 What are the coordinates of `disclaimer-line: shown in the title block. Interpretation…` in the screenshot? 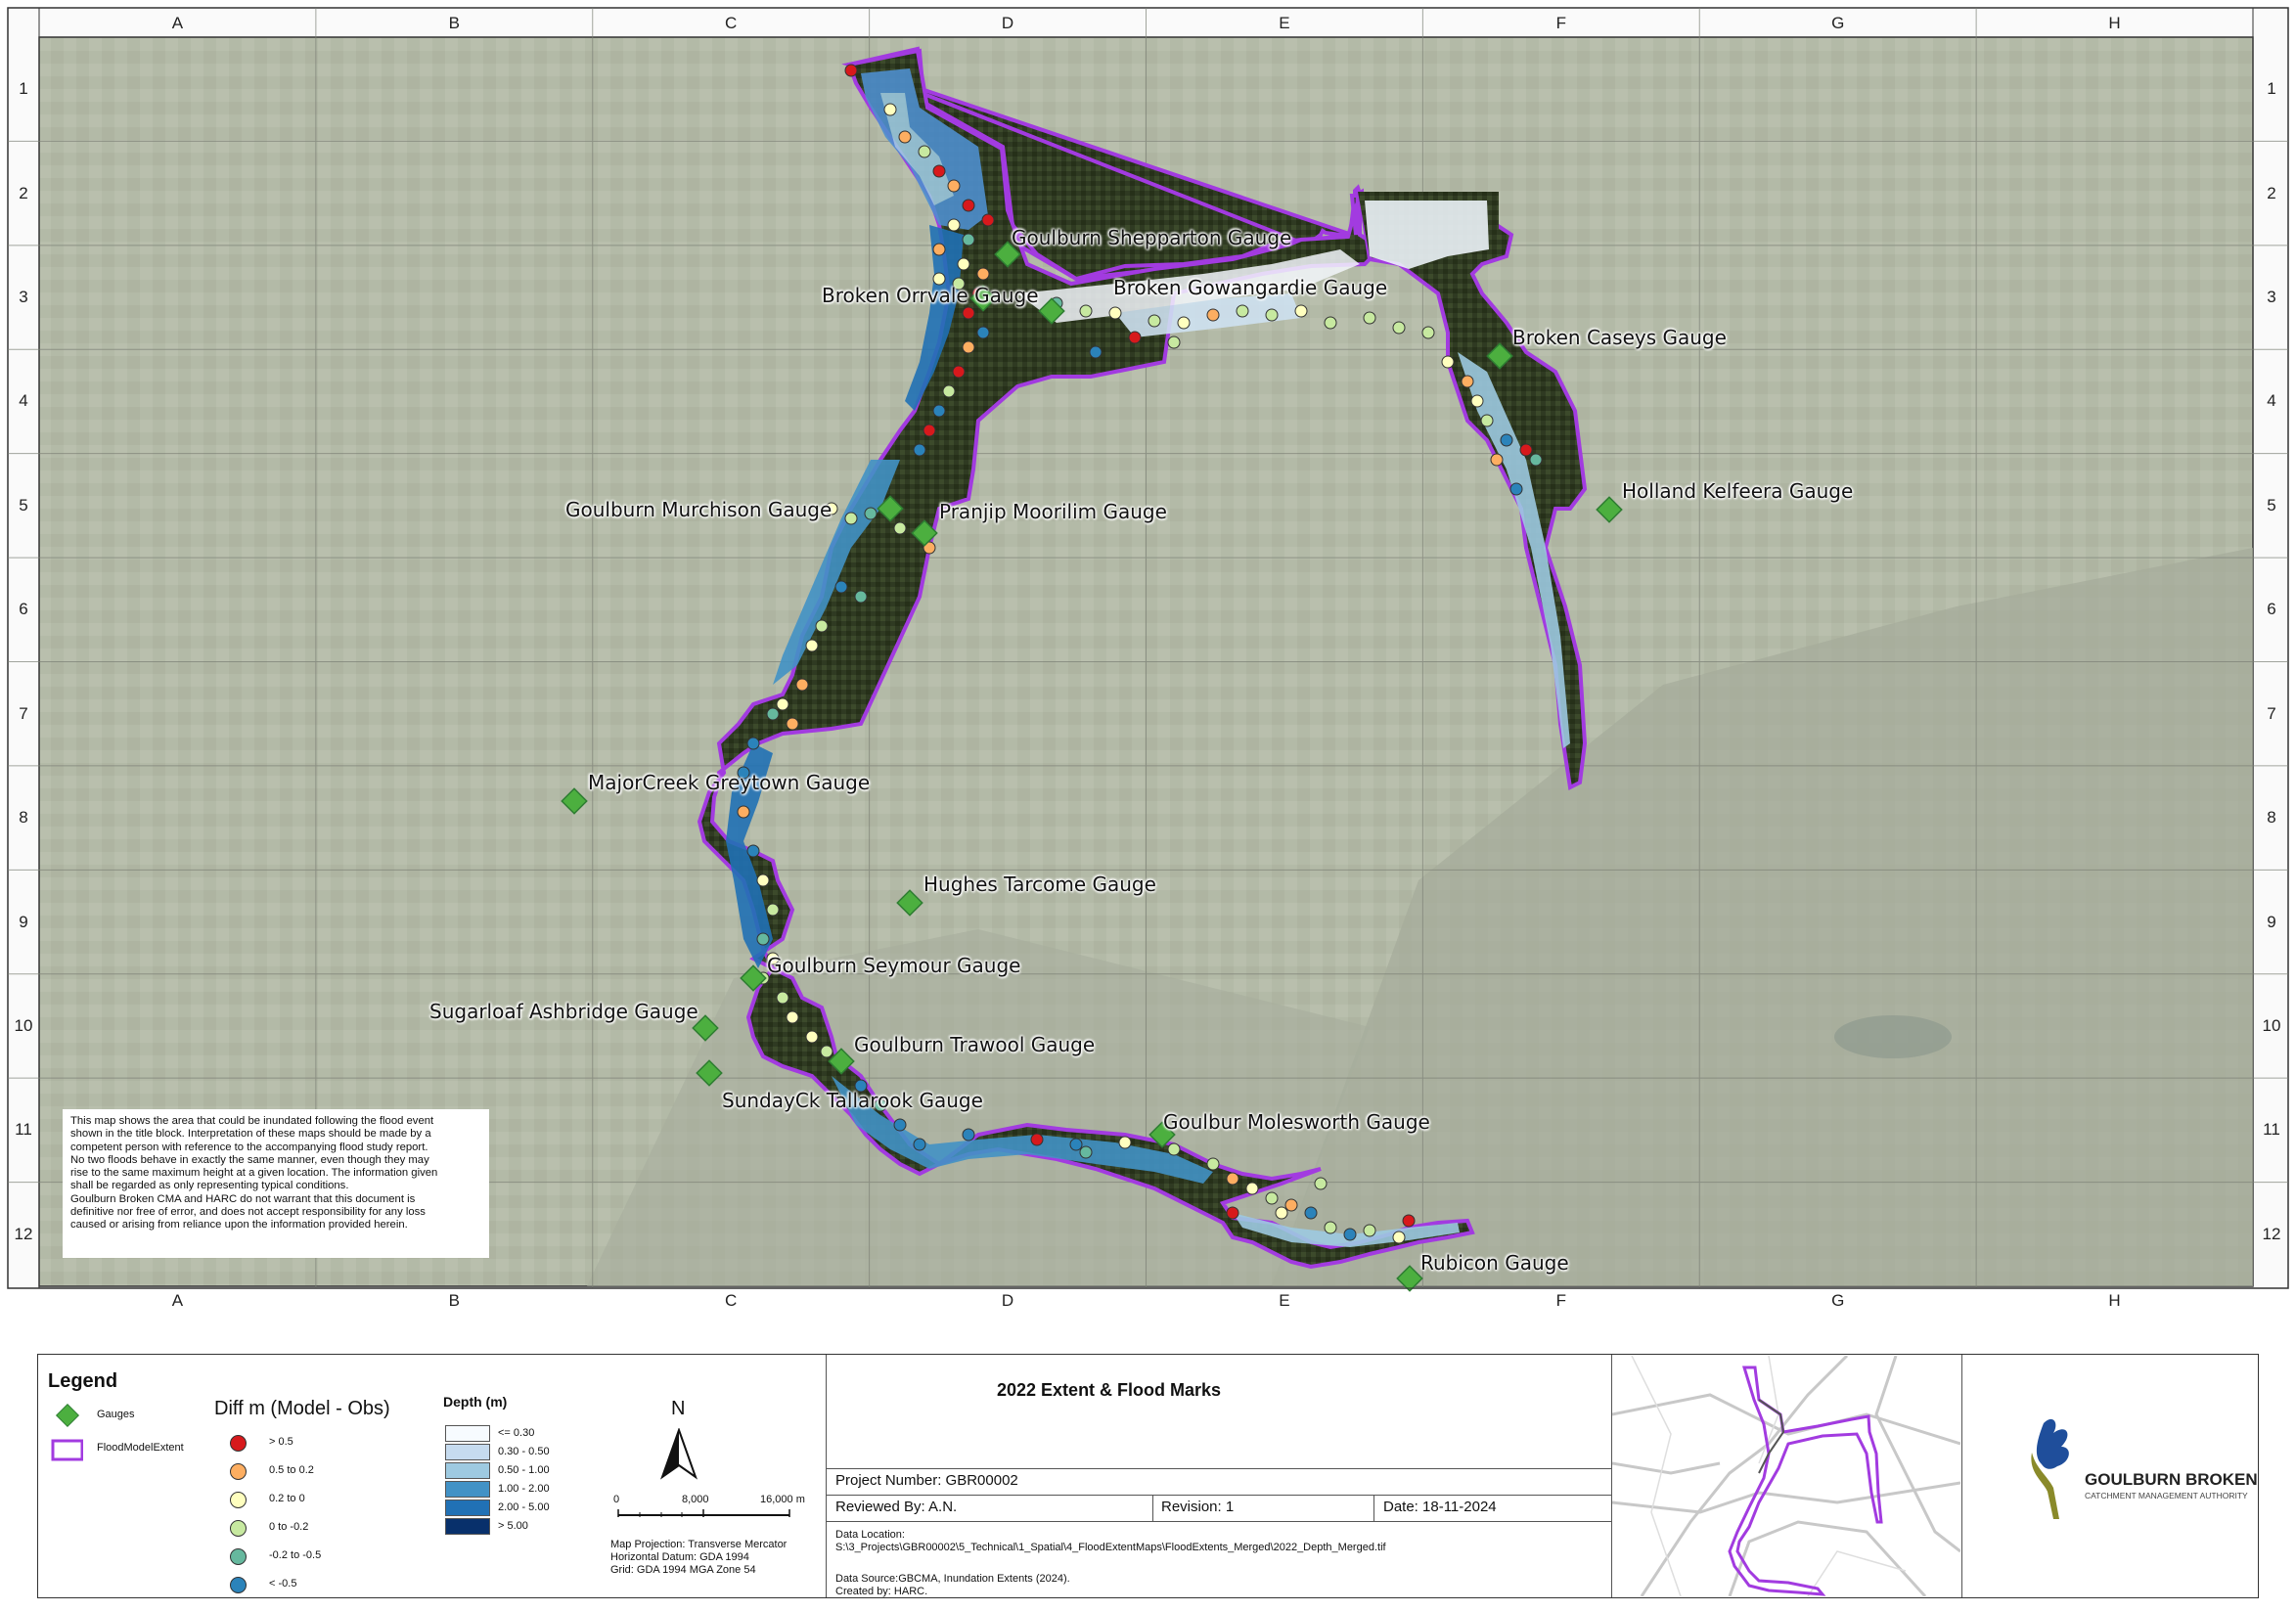 It's located at (250, 1135).